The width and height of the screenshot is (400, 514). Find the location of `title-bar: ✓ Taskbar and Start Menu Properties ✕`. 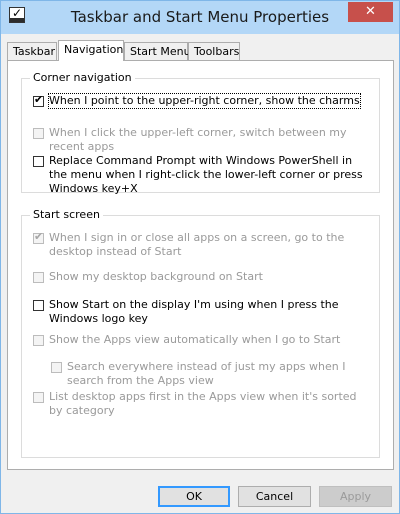

title-bar: ✓ Taskbar and Start Menu Properties ✕ is located at coordinates (200, 17).